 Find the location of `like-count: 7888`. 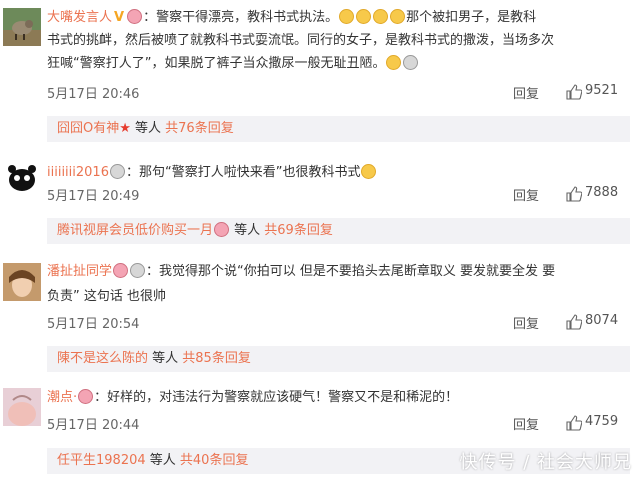

like-count: 7888 is located at coordinates (602, 192).